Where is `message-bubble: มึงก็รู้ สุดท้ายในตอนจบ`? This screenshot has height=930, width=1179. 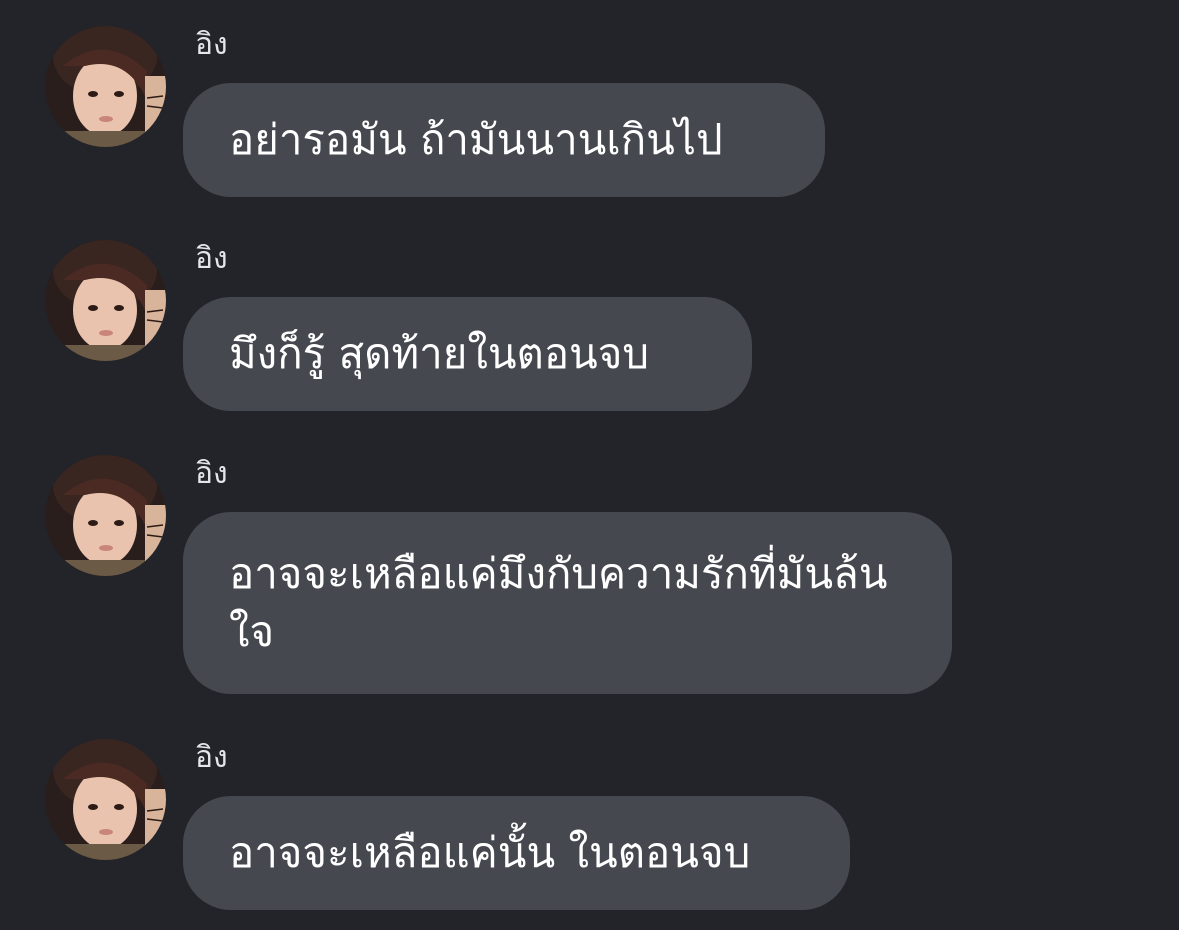
message-bubble: มึงก็รู้ สุดท้ายในตอนจบ is located at coordinates (467, 354).